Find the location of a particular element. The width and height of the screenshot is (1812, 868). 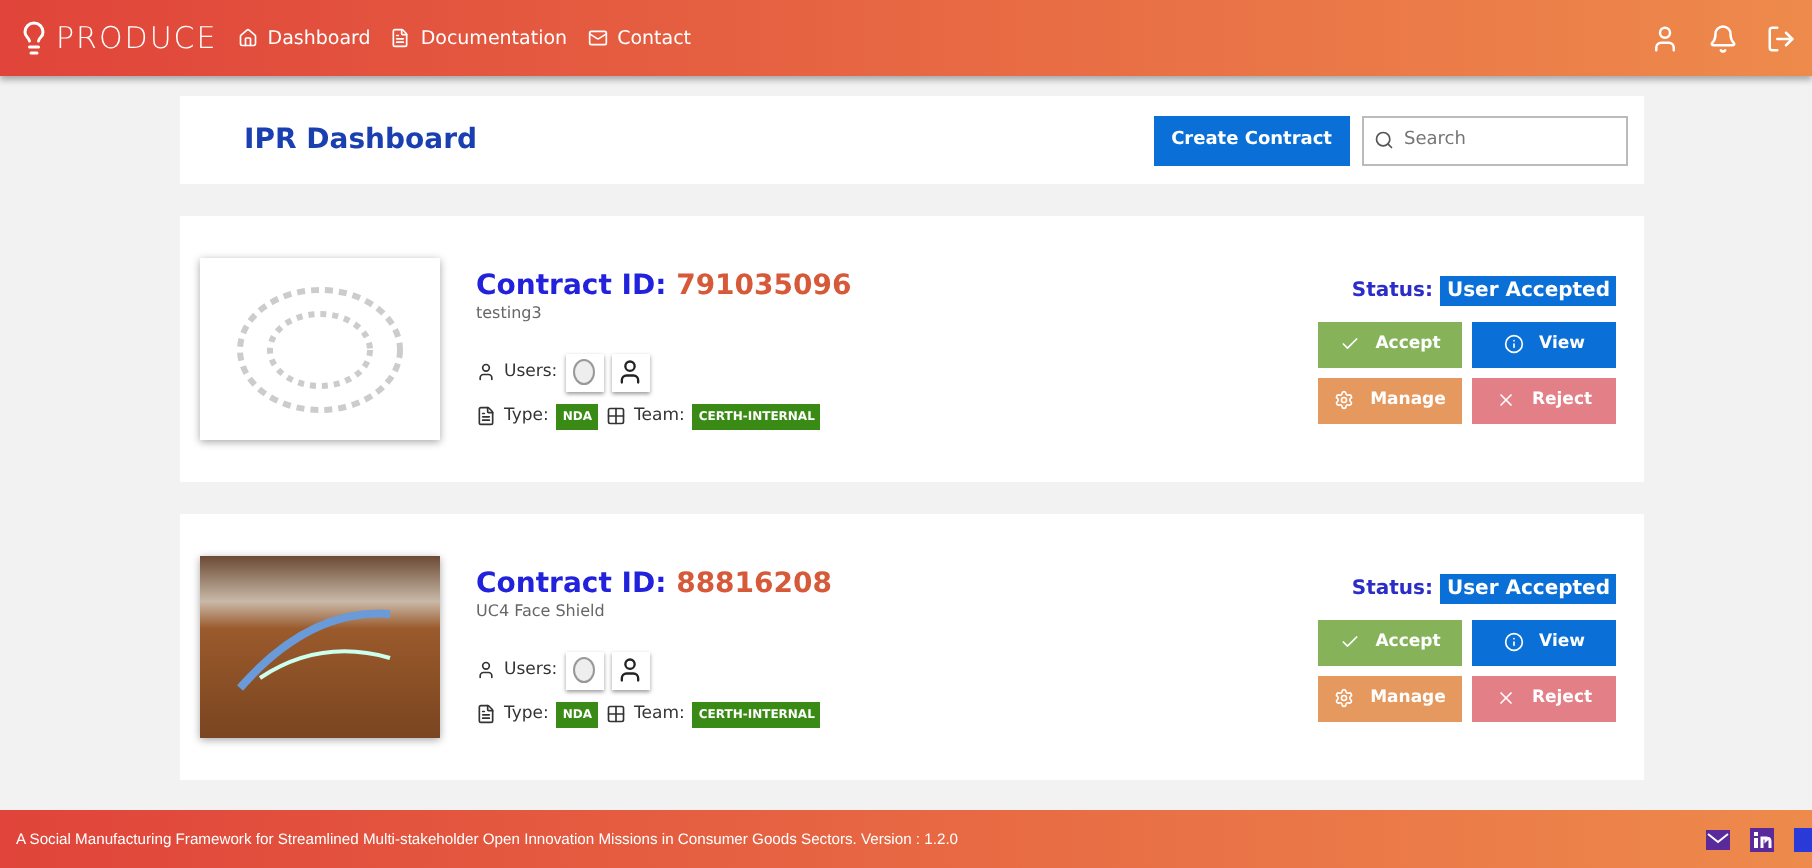

search-field: Search is located at coordinates (1495, 140).